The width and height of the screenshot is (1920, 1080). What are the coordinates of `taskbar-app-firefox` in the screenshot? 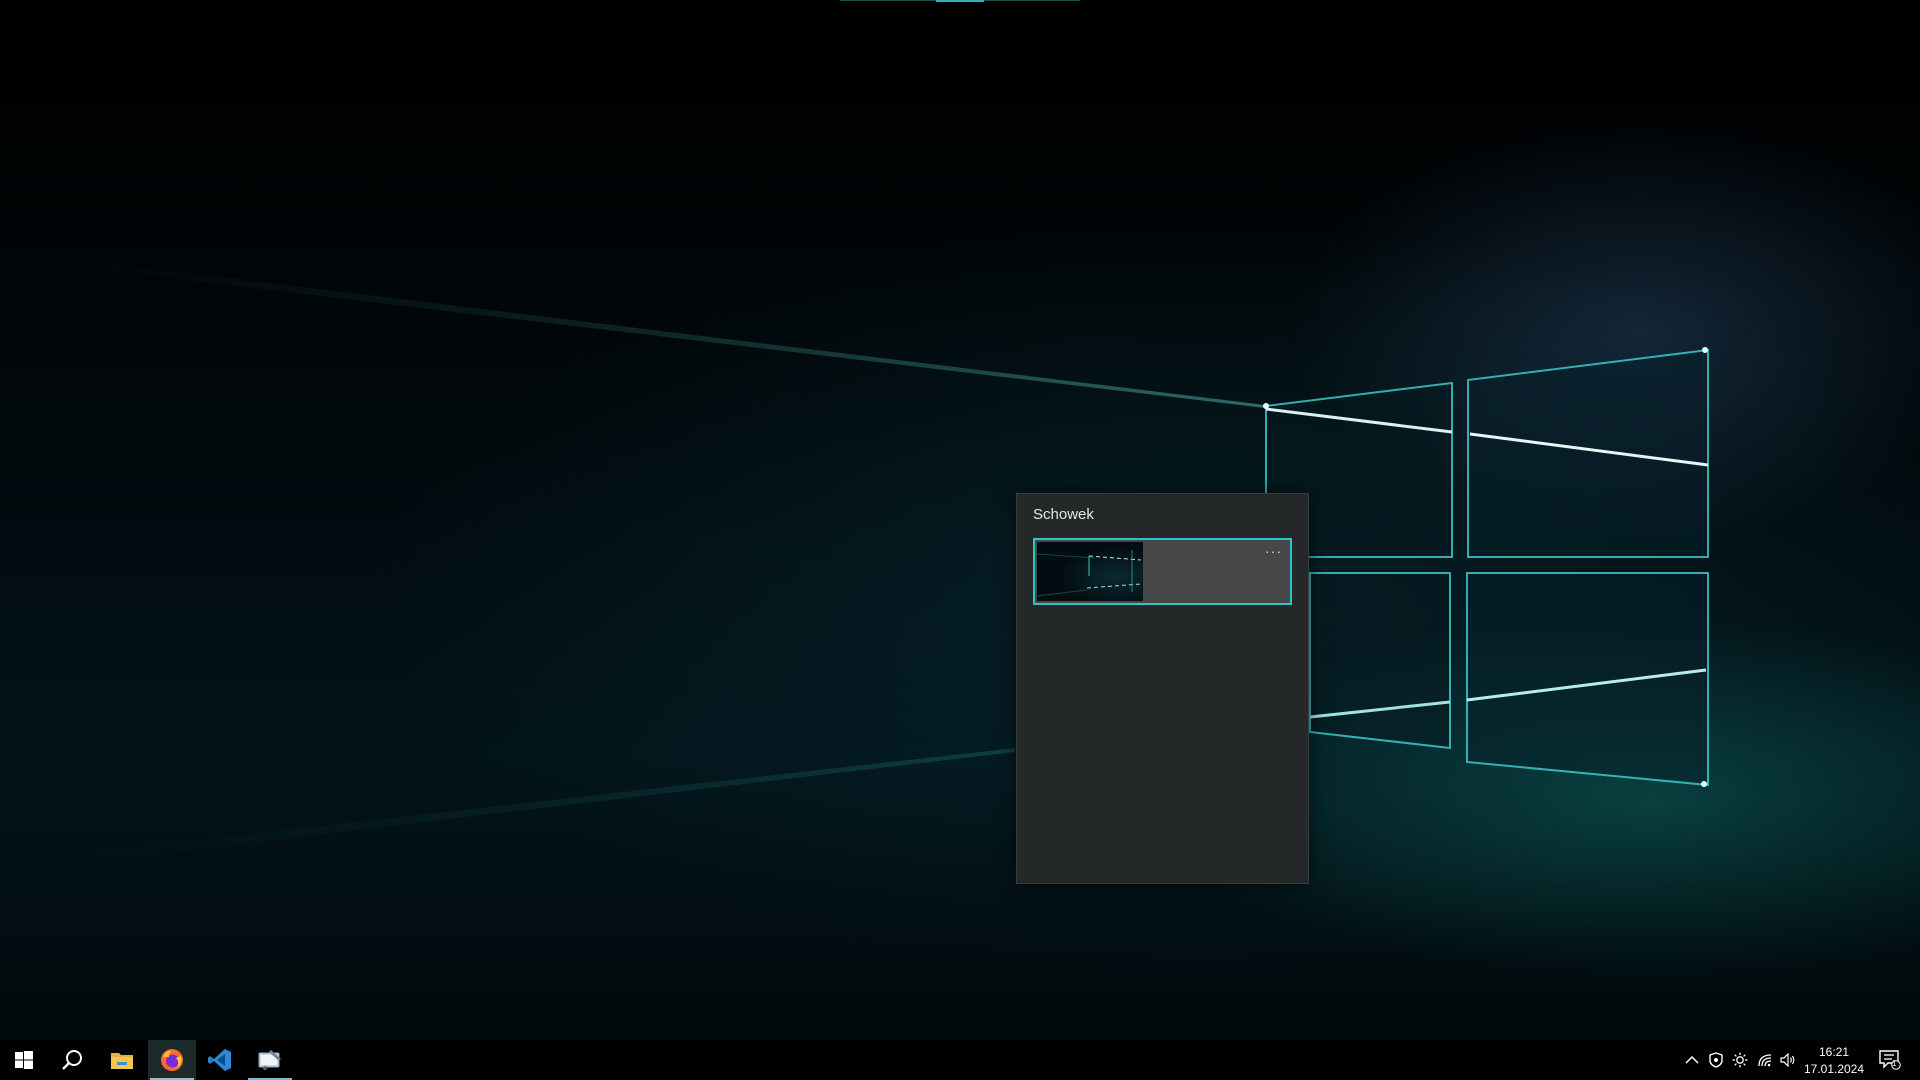 It's located at (172, 1060).